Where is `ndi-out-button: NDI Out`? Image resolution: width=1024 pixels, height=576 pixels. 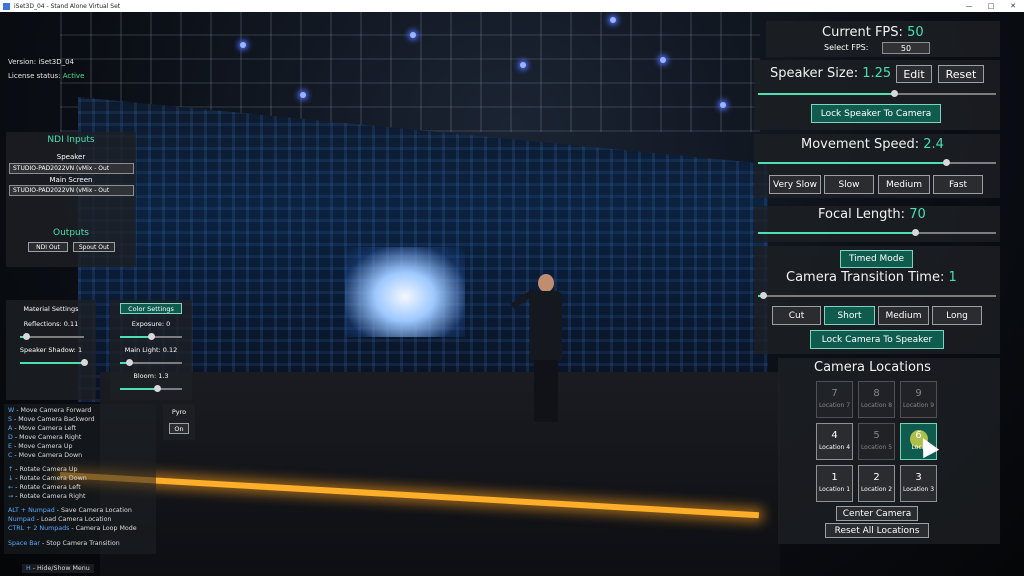
ndi-out-button: NDI Out is located at coordinates (48, 247).